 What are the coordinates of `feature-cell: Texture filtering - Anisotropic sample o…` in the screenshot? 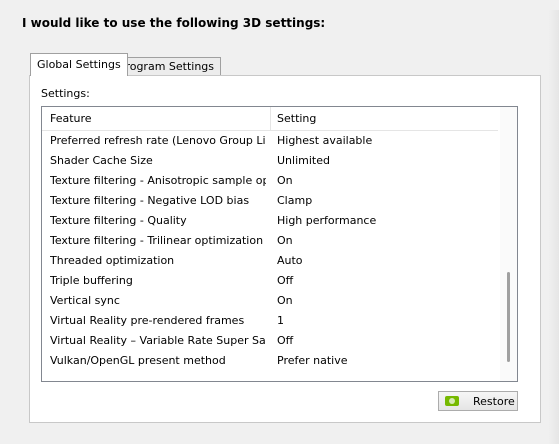 It's located at (158, 180).